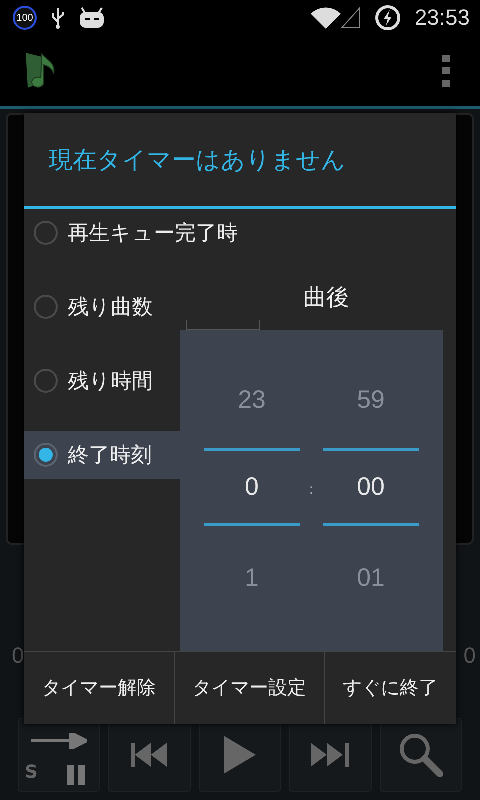  I want to click on shuffle-label: S, so click(31, 772).